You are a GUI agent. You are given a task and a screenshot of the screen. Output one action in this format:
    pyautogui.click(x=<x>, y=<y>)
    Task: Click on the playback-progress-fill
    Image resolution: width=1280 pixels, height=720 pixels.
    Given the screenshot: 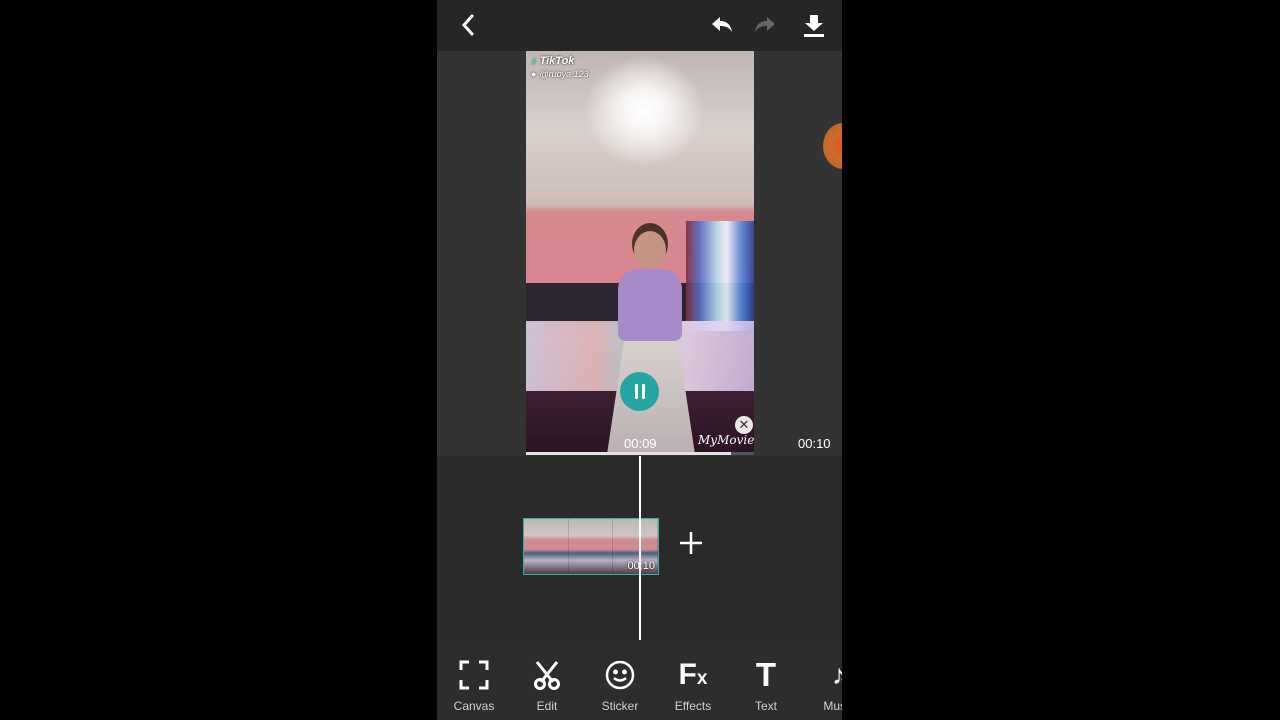 What is the action you would take?
    pyautogui.click(x=629, y=453)
    